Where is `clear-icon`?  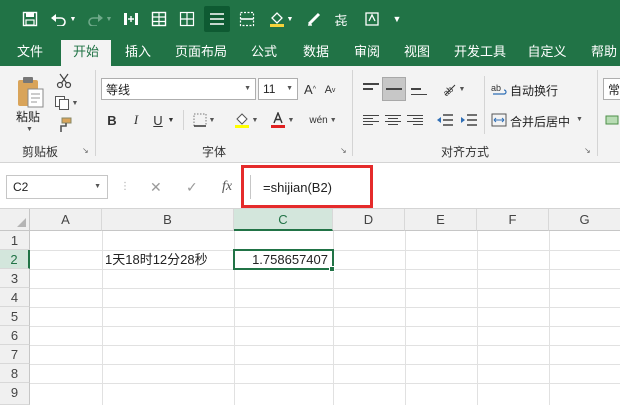 clear-icon is located at coordinates (314, 19).